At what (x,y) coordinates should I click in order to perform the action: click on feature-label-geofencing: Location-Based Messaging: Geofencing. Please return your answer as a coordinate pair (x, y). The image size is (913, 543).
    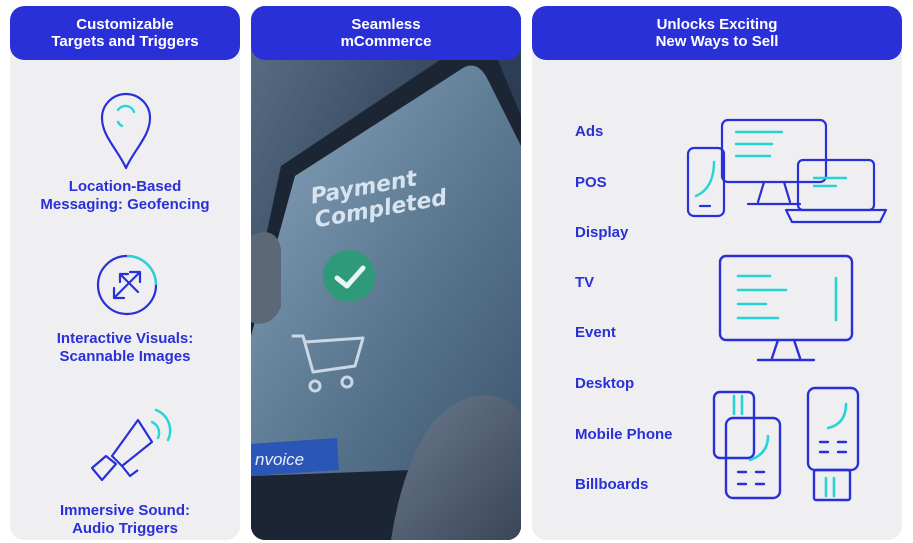
    Looking at the image, I should click on (125, 195).